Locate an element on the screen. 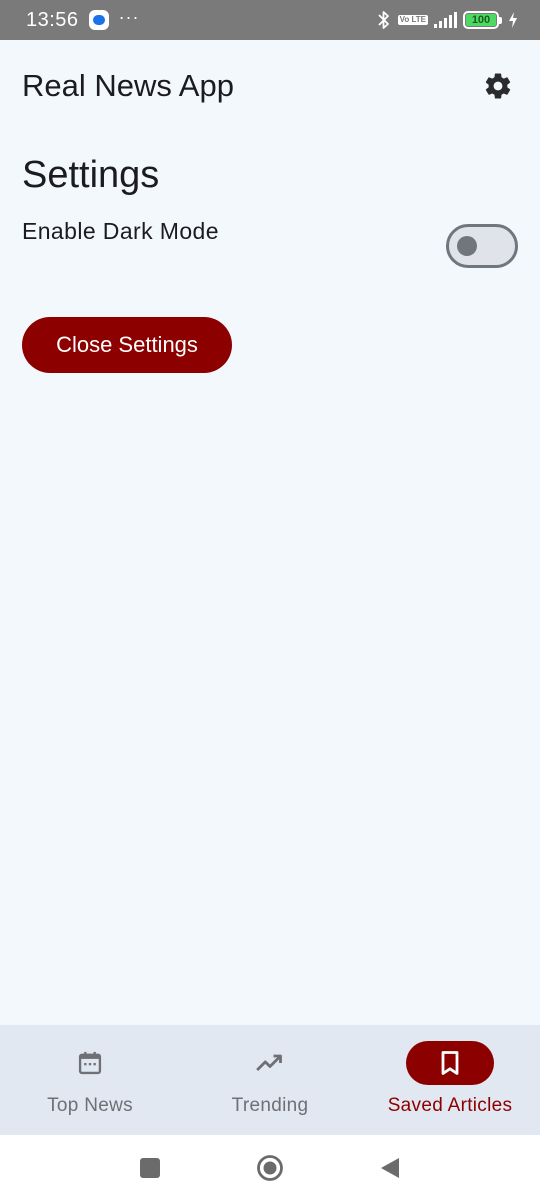 This screenshot has width=540, height=1200. status-bar: 13:56 ··· Vo LTE 100 is located at coordinates (270, 20).